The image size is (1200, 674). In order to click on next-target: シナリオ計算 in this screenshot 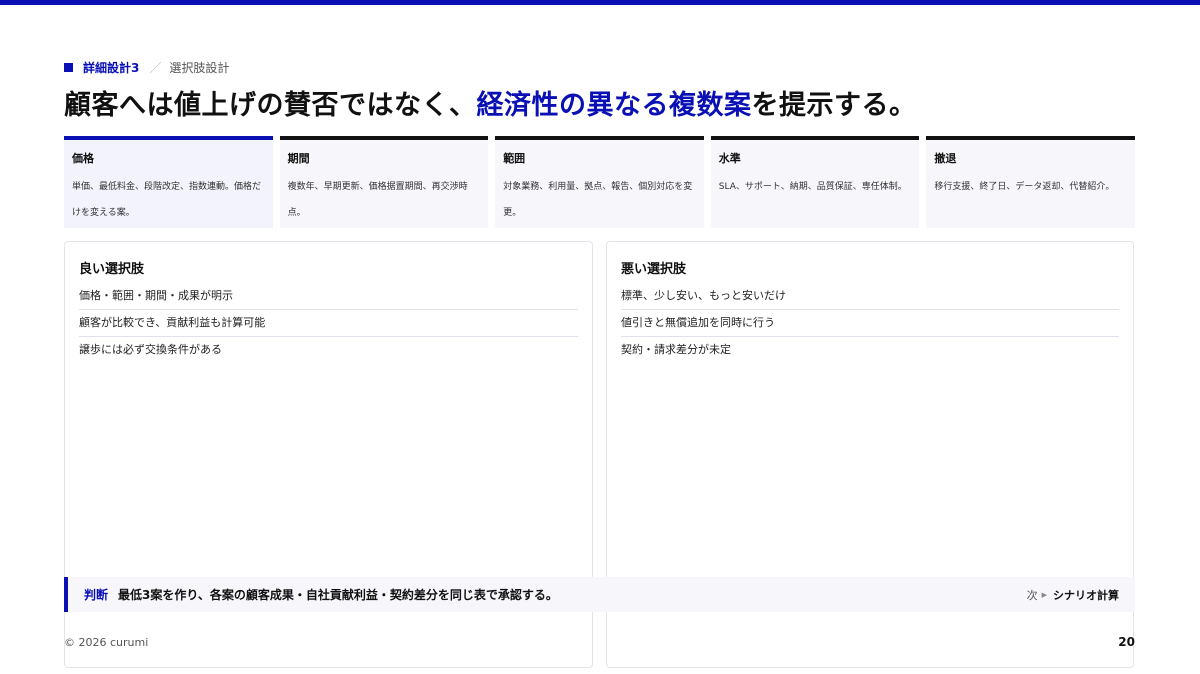, I will do `click(1086, 595)`.